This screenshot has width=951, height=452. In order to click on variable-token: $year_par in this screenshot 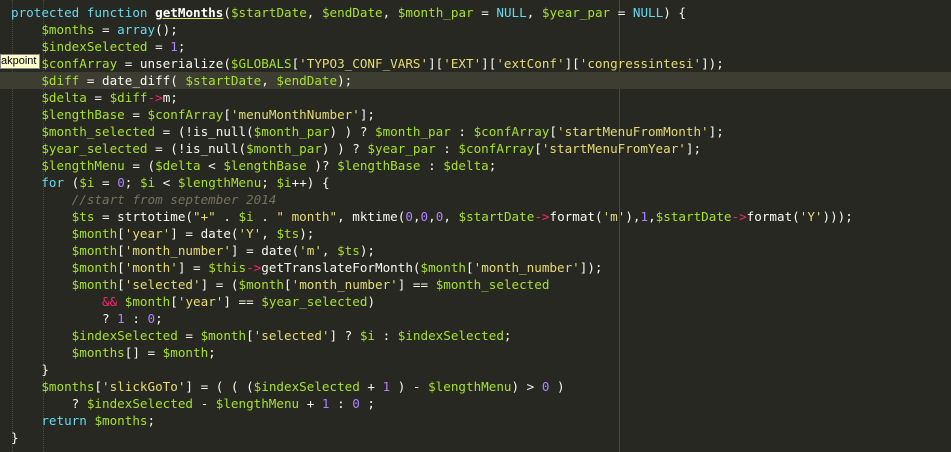, I will do `click(401, 148)`.